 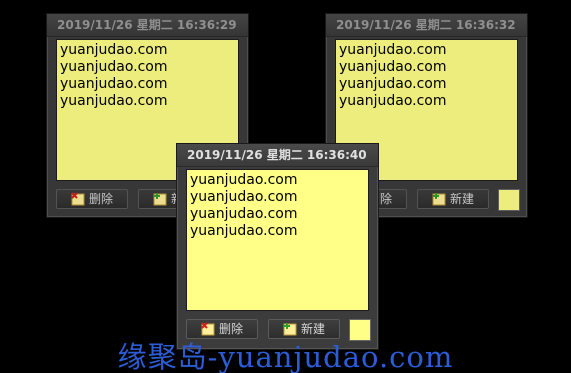 What do you see at coordinates (285, 356) in the screenshot?
I see `watermark-text: 缘聚岛-yuanjudao.com` at bounding box center [285, 356].